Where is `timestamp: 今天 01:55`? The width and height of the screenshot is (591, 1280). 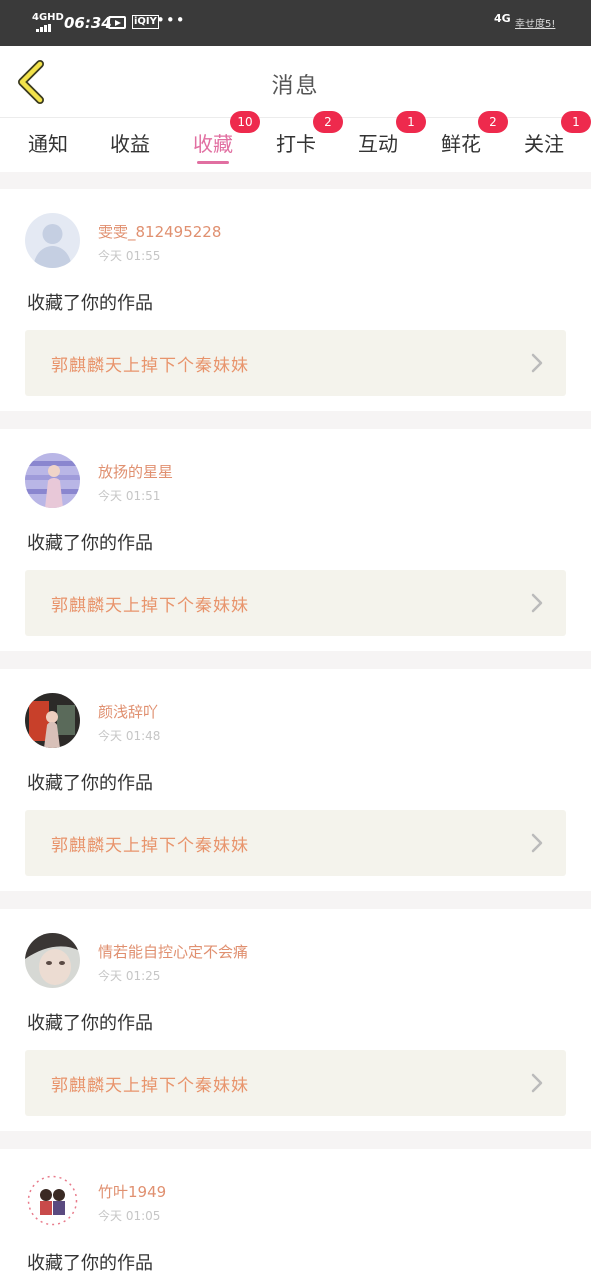 timestamp: 今天 01:55 is located at coordinates (129, 256).